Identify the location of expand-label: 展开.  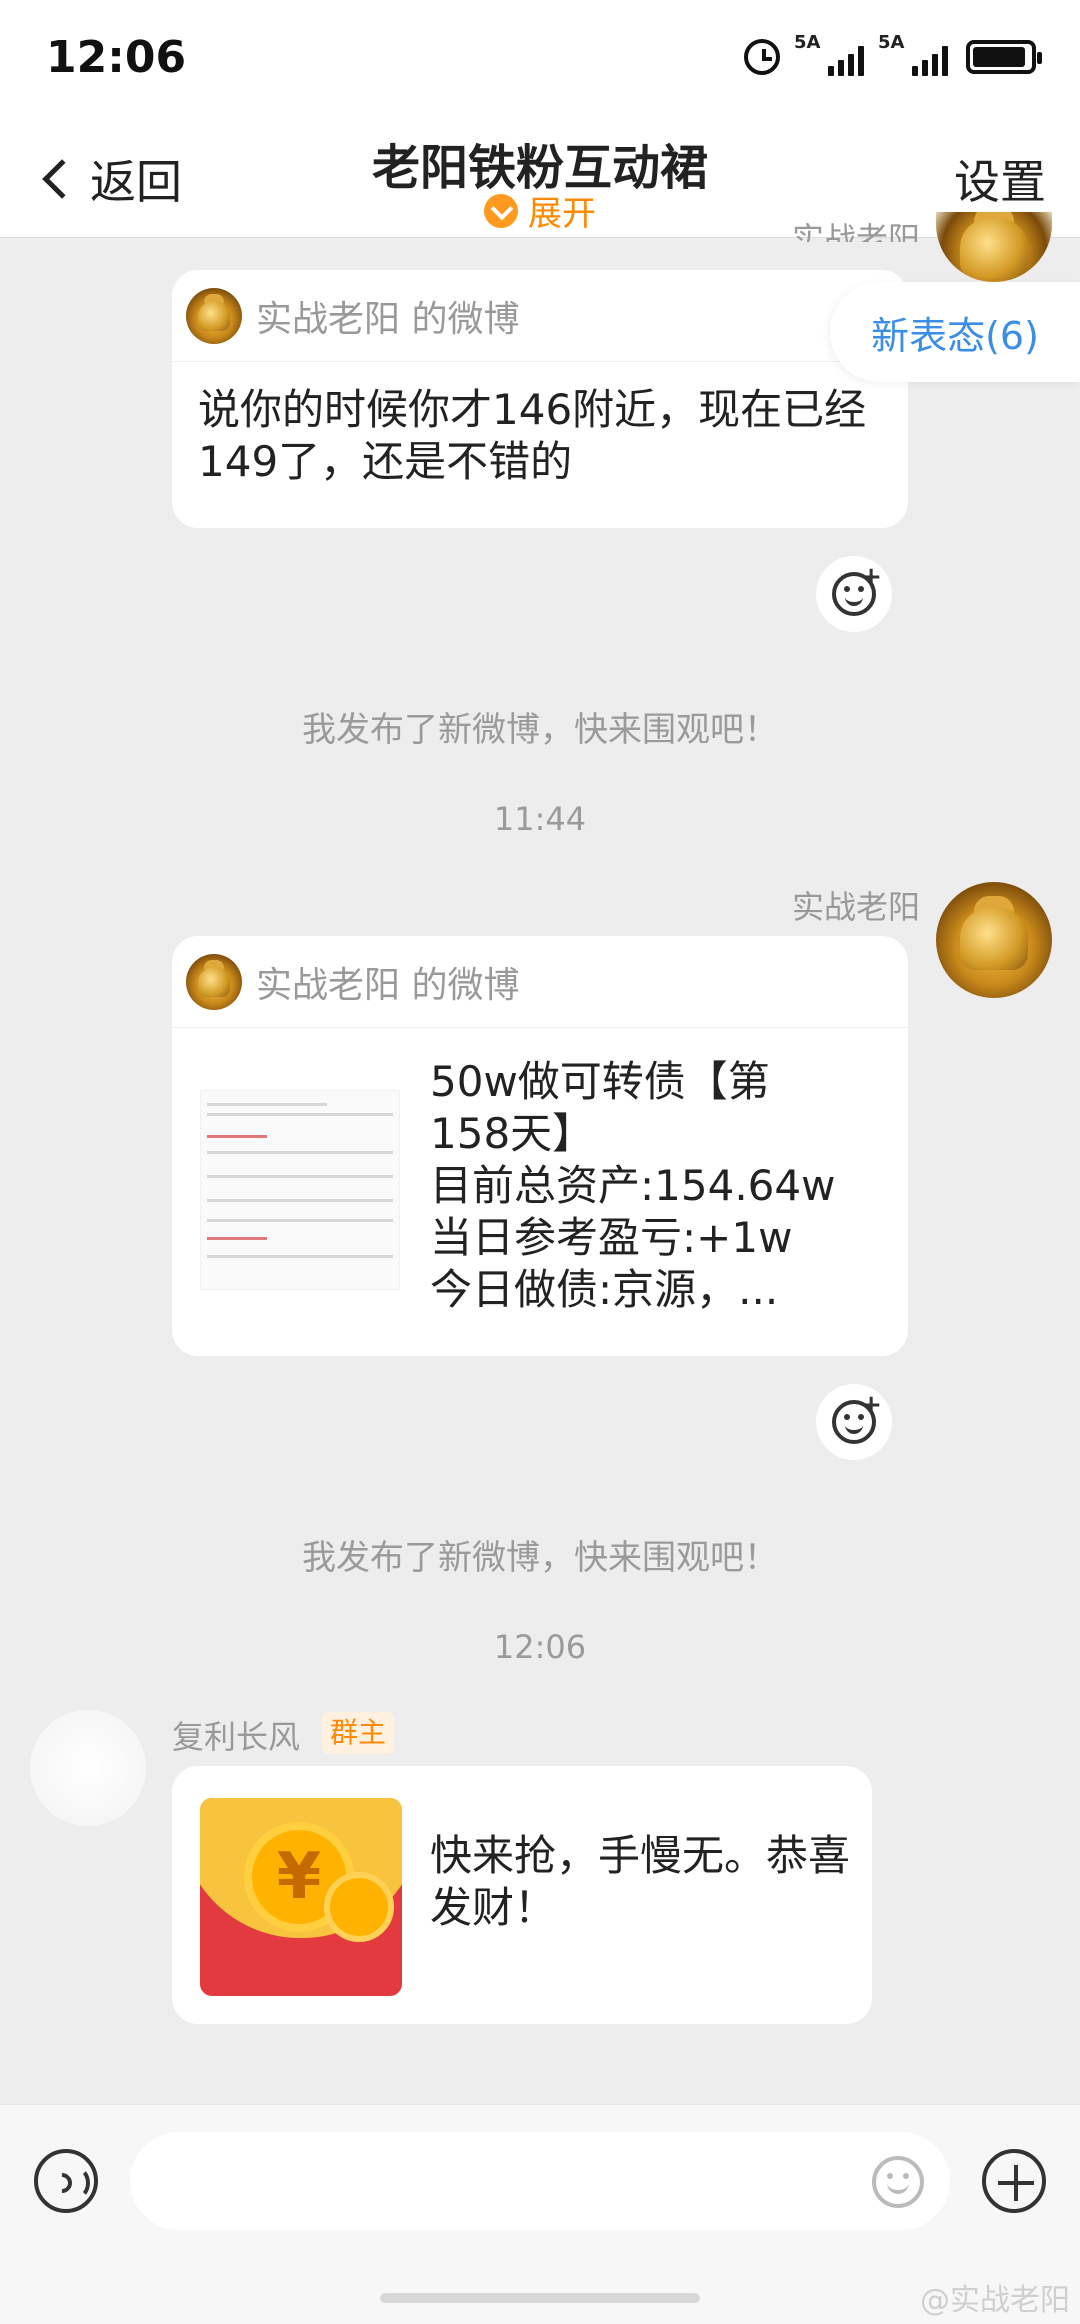
(562, 214).